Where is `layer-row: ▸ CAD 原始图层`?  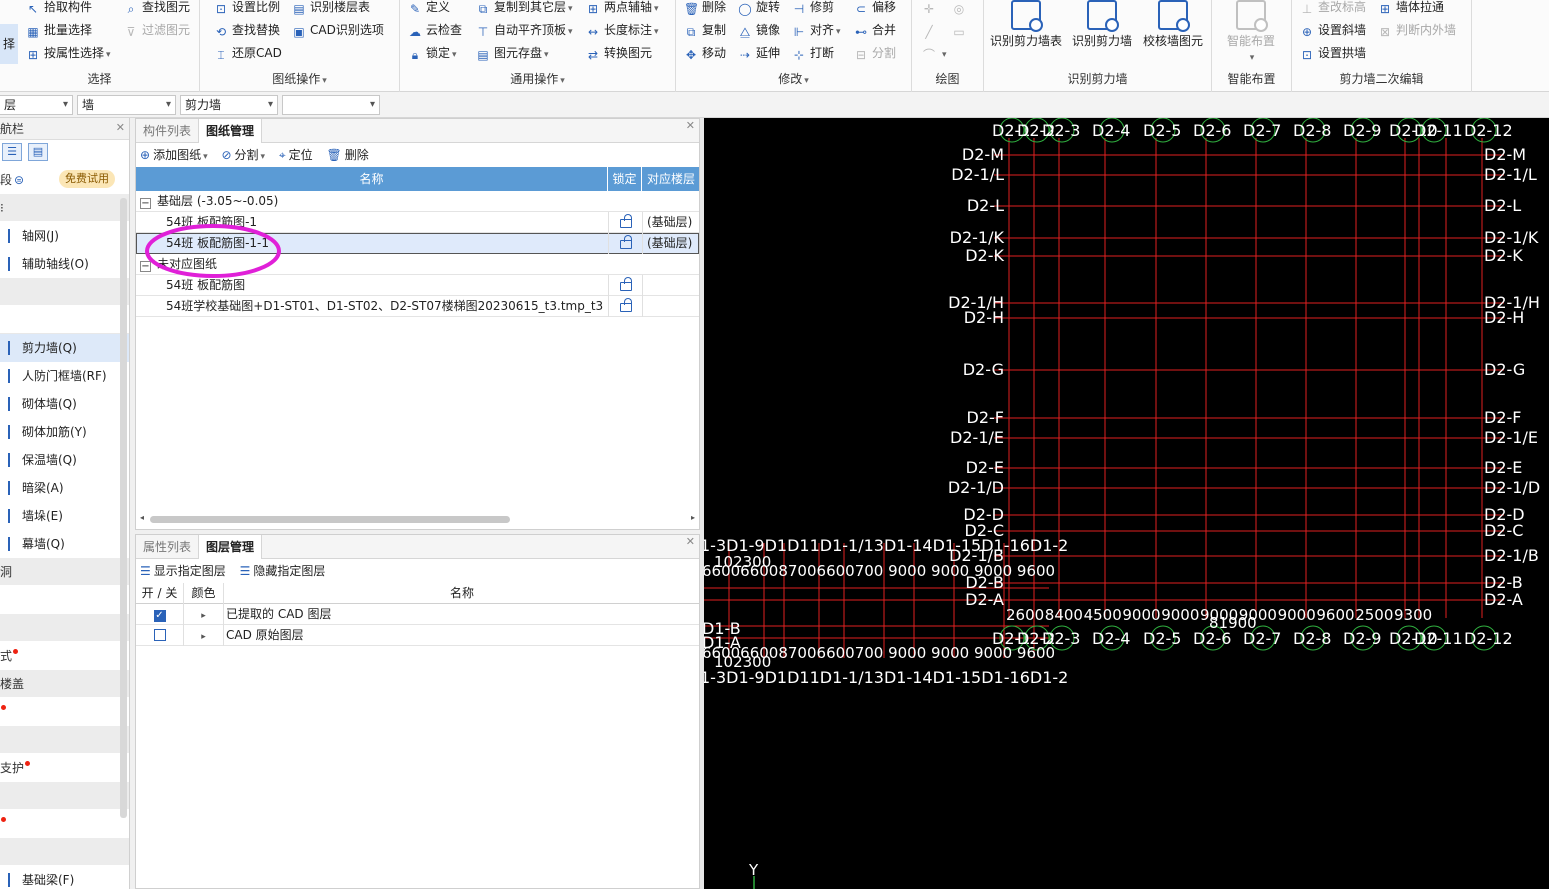
layer-row: ▸ CAD 原始图层 is located at coordinates (417, 635).